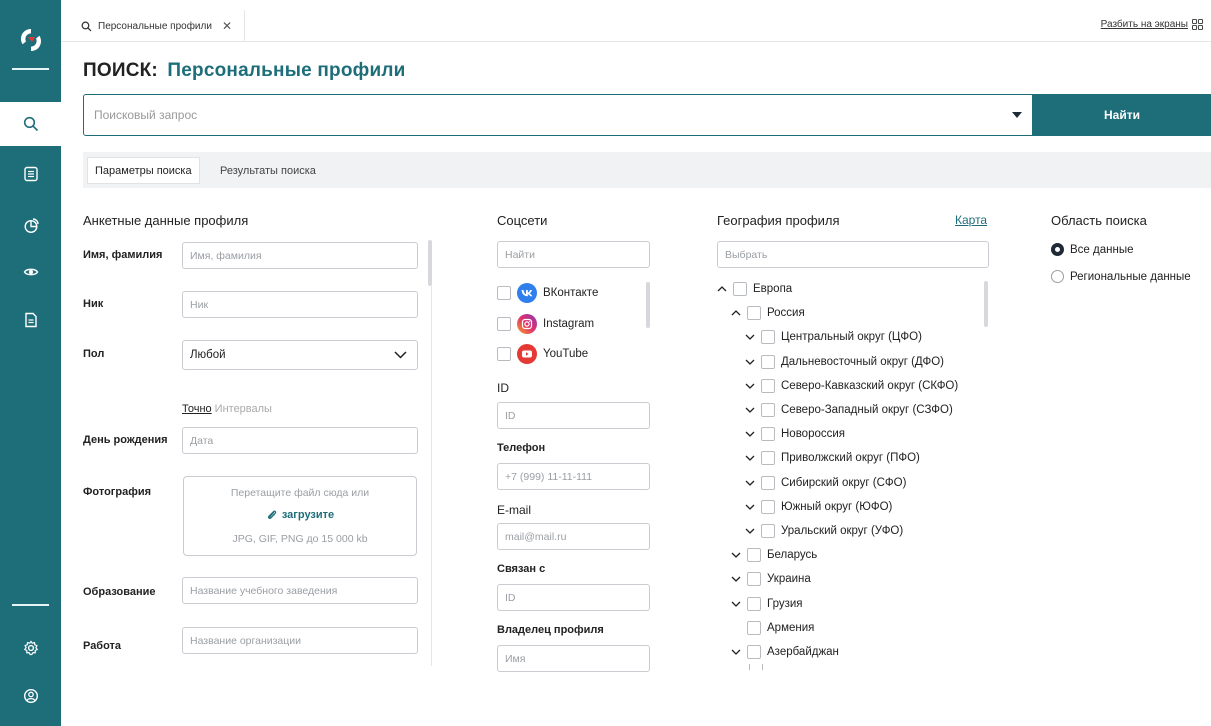 This screenshot has height=726, width=1211. What do you see at coordinates (1057, 249) in the screenshot?
I see `scope-radio-all` at bounding box center [1057, 249].